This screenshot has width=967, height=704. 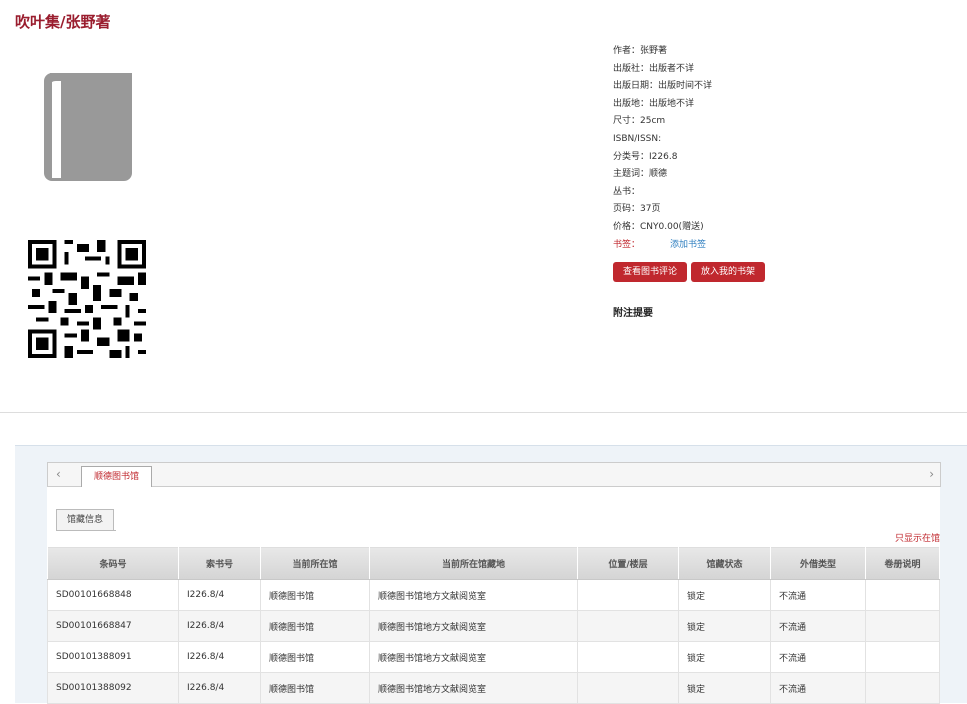 I want to click on col-call-number: 索书号, so click(x=219, y=563).